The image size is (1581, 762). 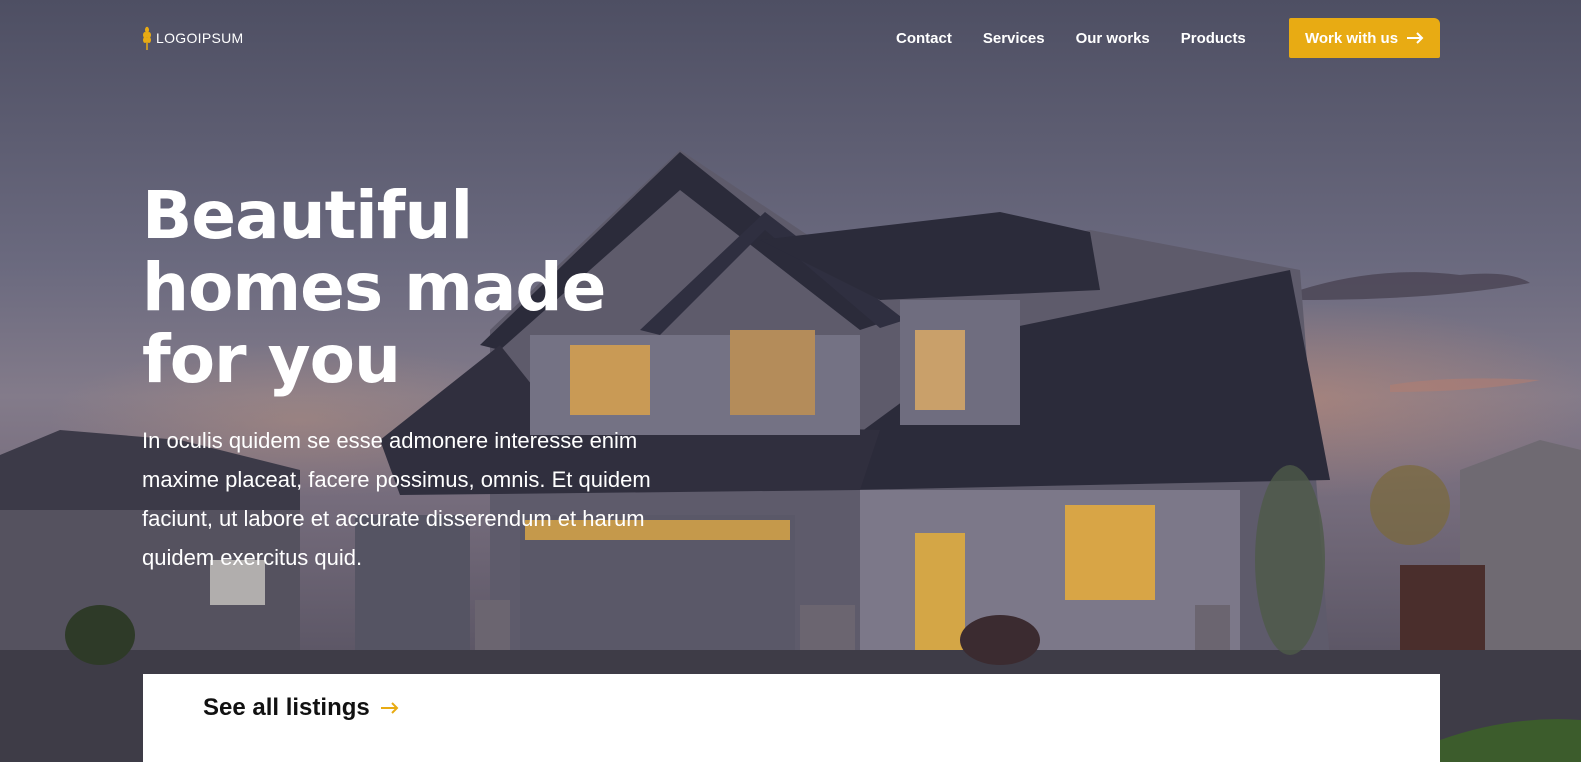 I want to click on hero-headline-line-2: homes made, so click(x=374, y=287).